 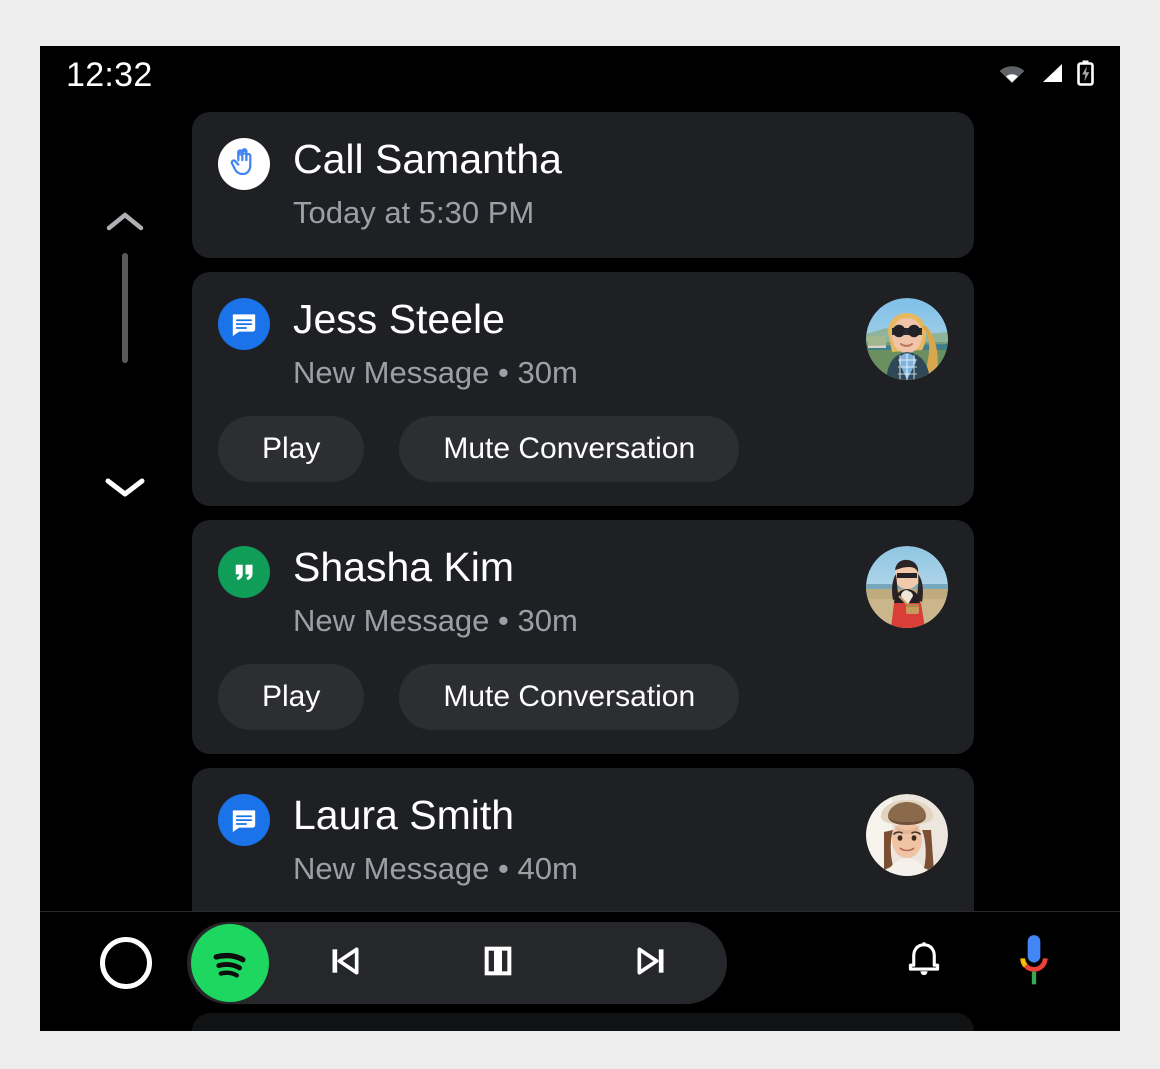 I want to click on notification-title: Jess Steele, so click(x=399, y=319).